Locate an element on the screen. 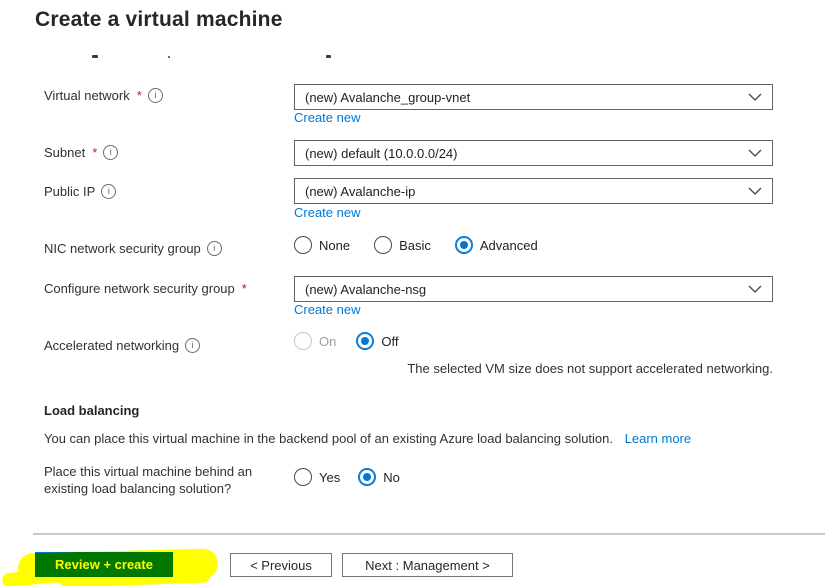 The height and width of the screenshot is (586, 828). review-create-button: Review + create is located at coordinates (104, 564).